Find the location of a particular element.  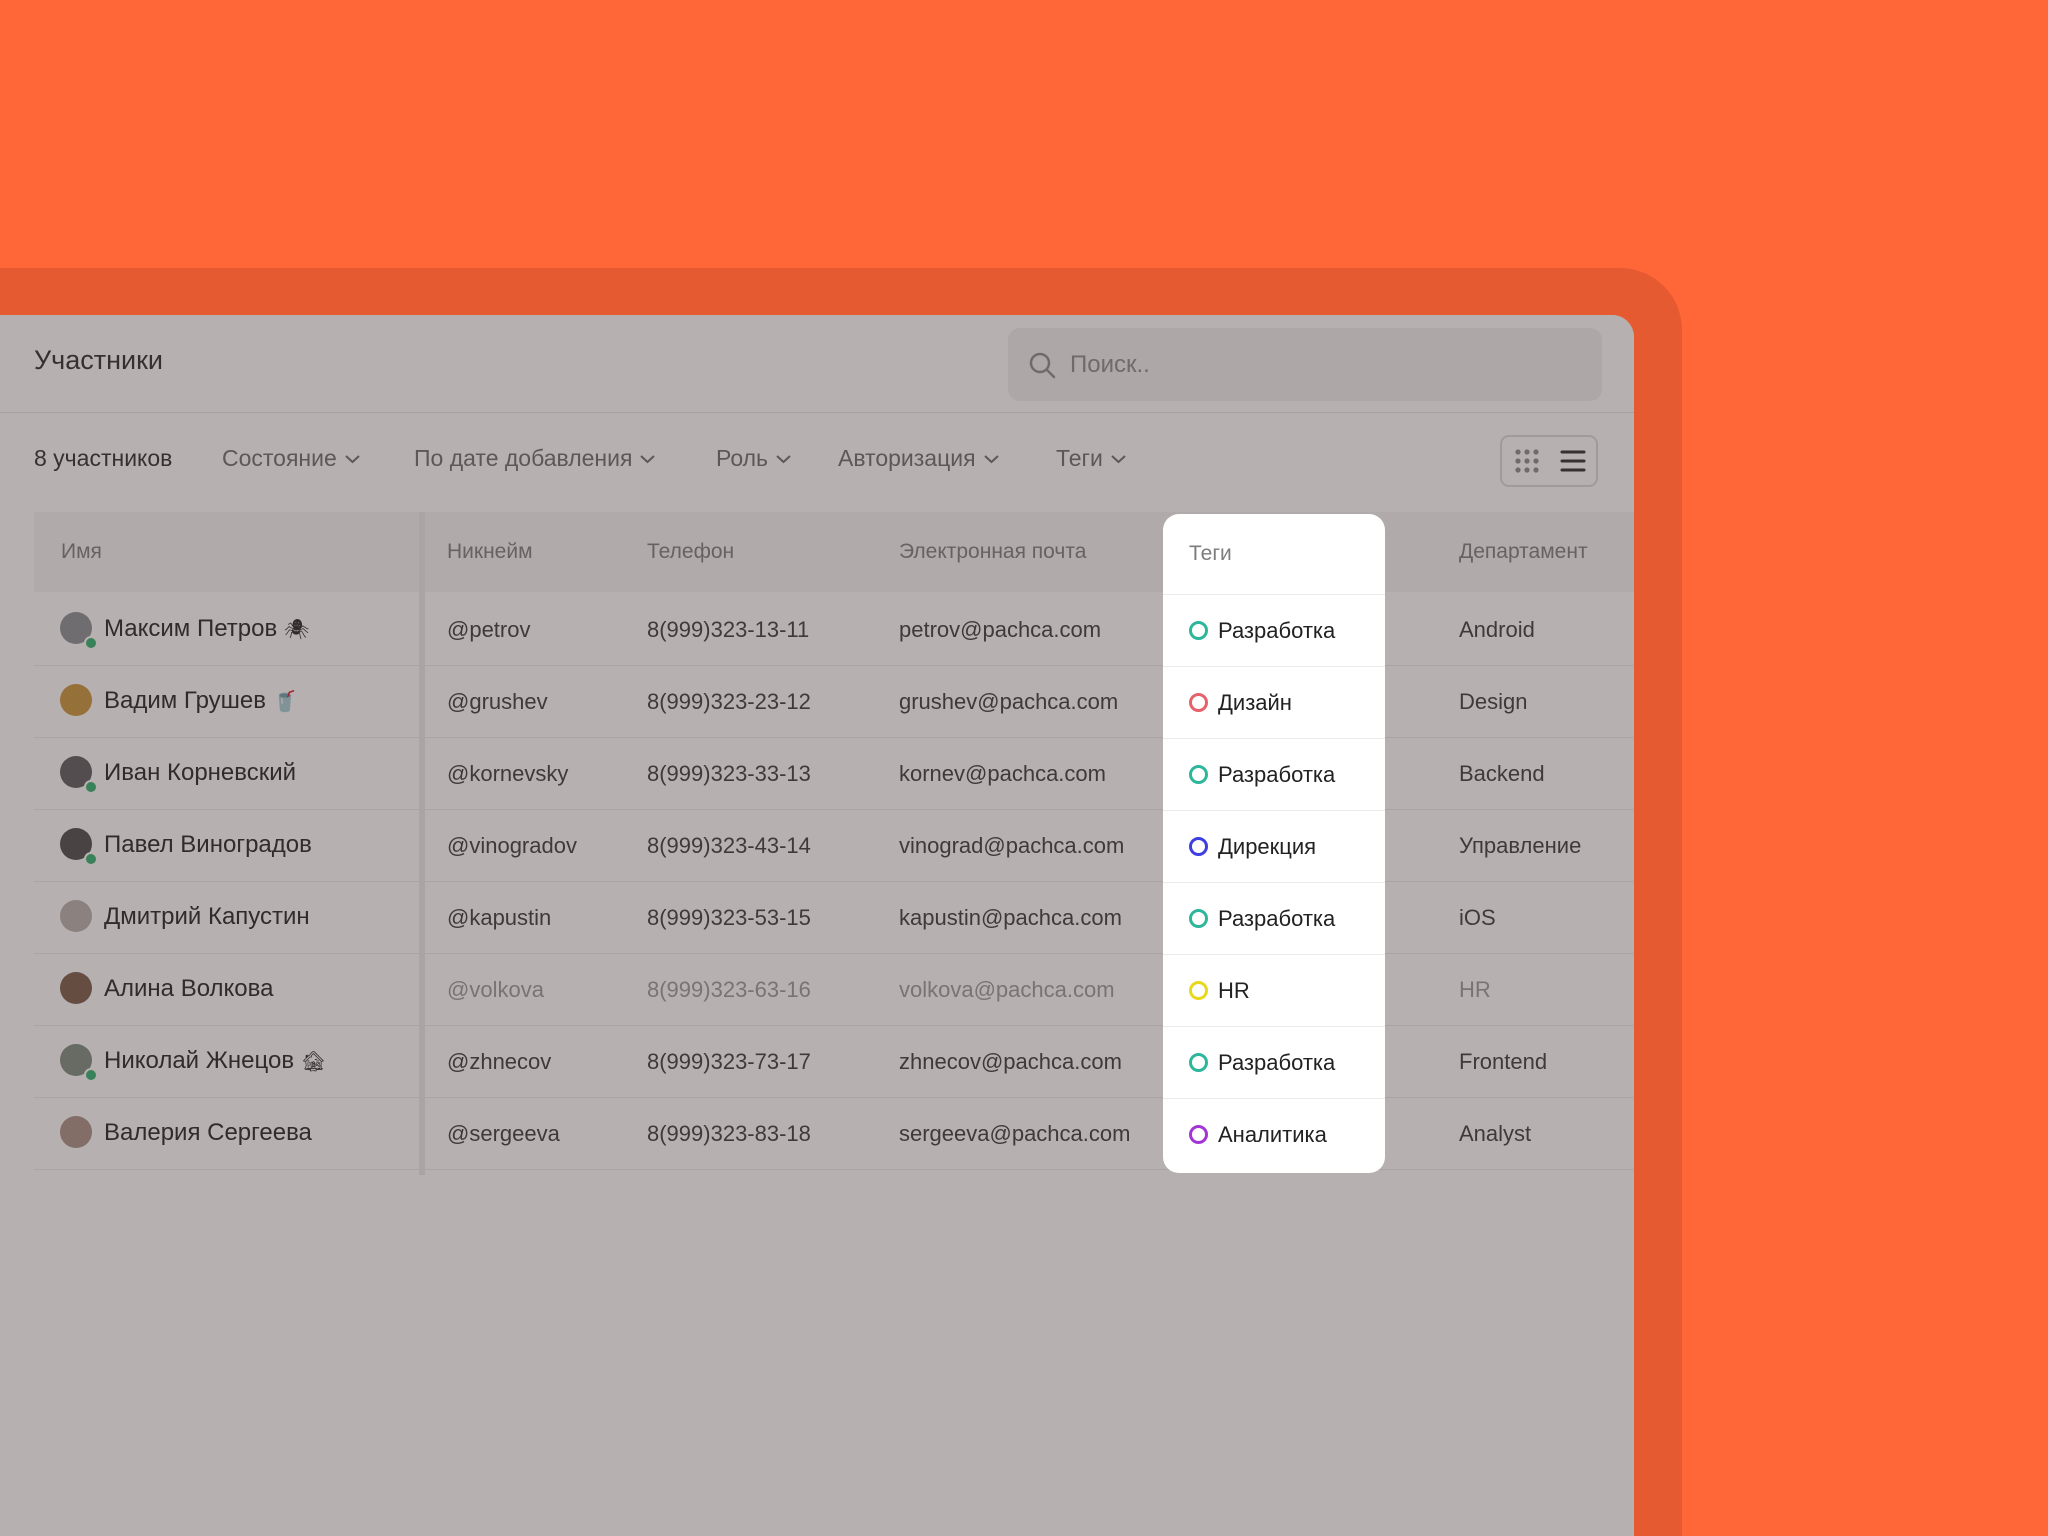

tag-label: Дирекция is located at coordinates (1267, 846).